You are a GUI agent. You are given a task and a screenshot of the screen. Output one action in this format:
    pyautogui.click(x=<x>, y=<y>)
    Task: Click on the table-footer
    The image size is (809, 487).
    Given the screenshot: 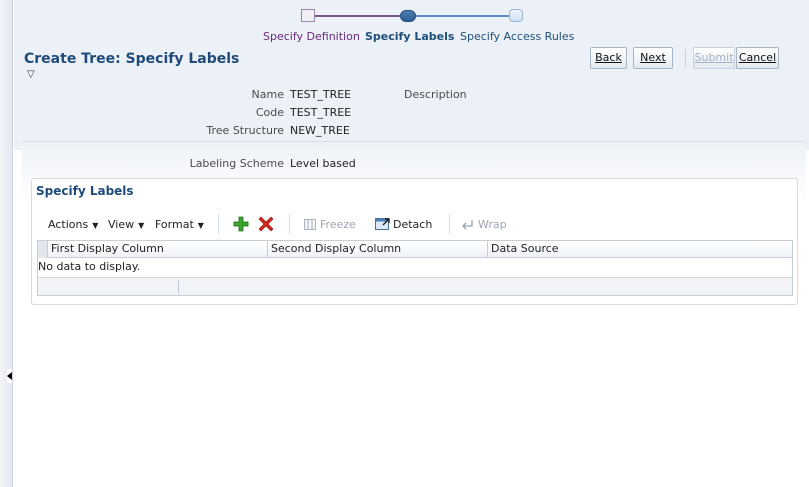 What is the action you would take?
    pyautogui.click(x=415, y=286)
    